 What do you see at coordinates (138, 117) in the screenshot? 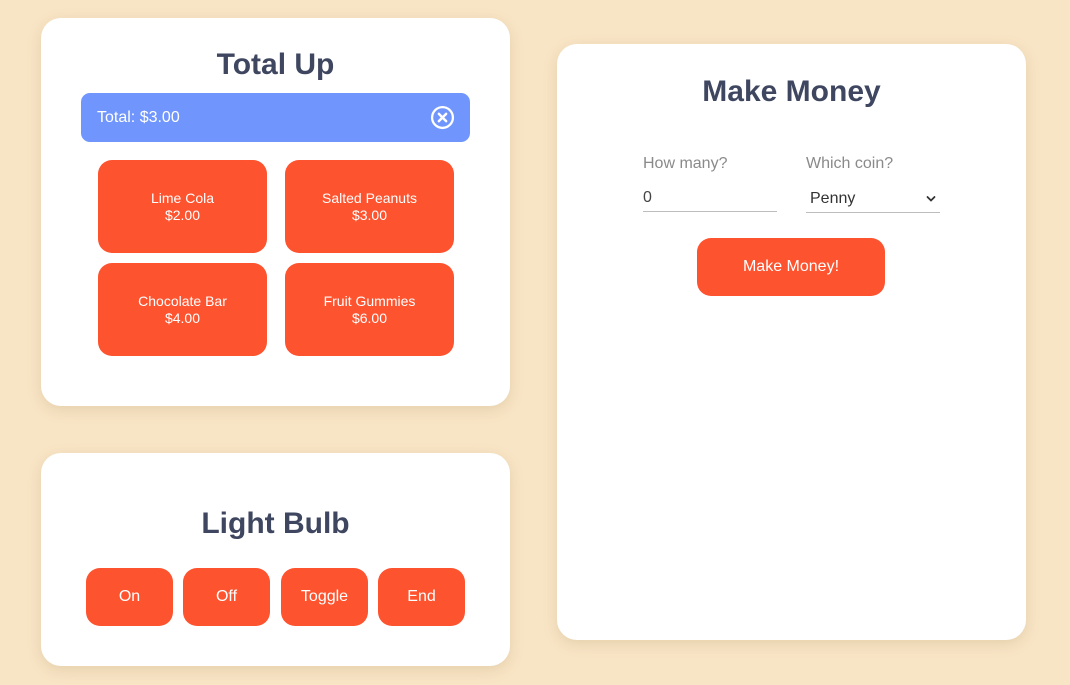
I see `total-label: Total: $3.00` at bounding box center [138, 117].